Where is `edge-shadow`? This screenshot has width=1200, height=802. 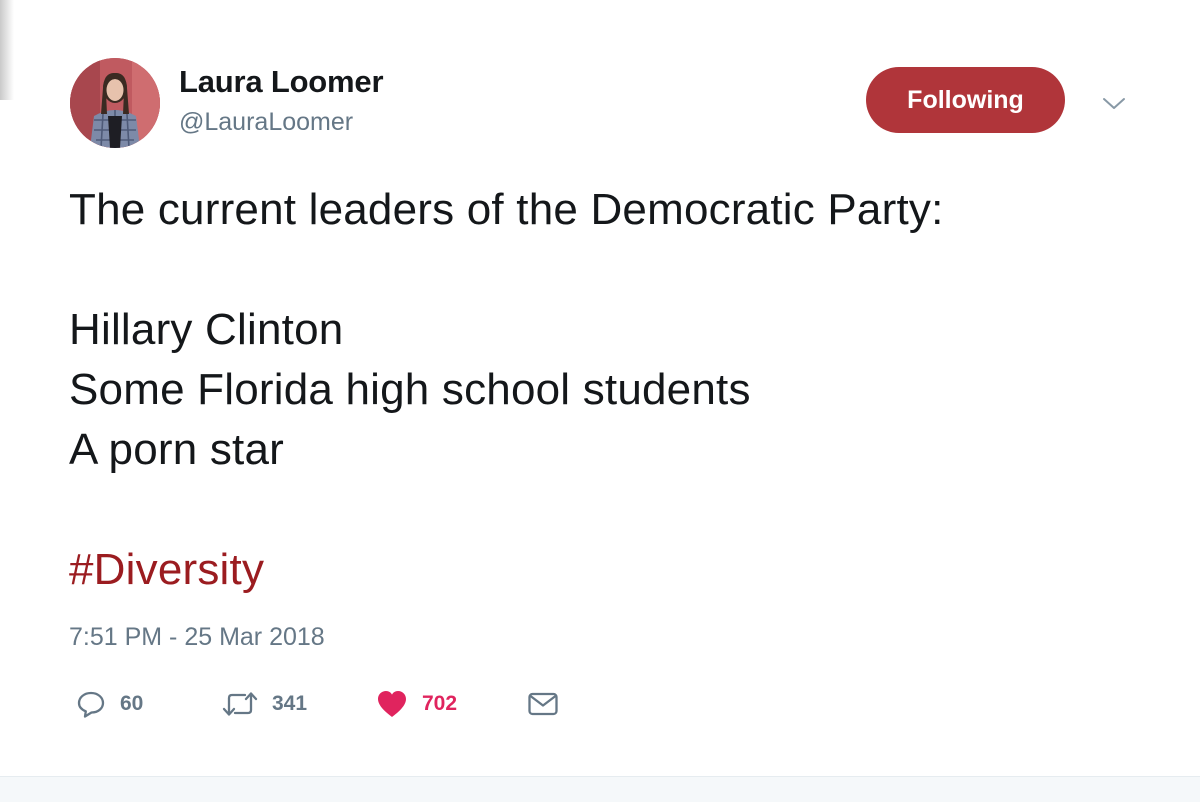 edge-shadow is located at coordinates (7, 50).